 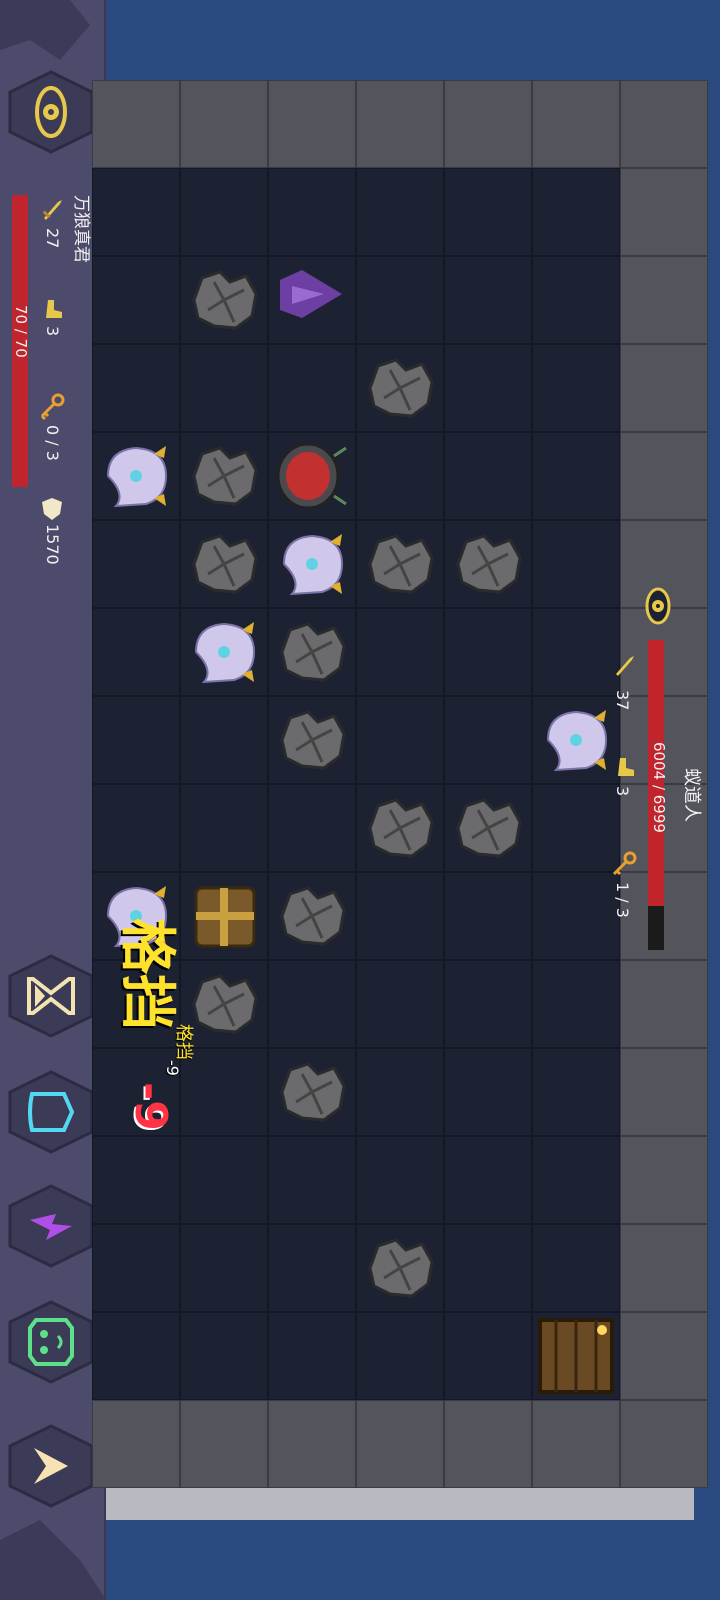 What do you see at coordinates (51, 1466) in the screenshot?
I see `jump-button` at bounding box center [51, 1466].